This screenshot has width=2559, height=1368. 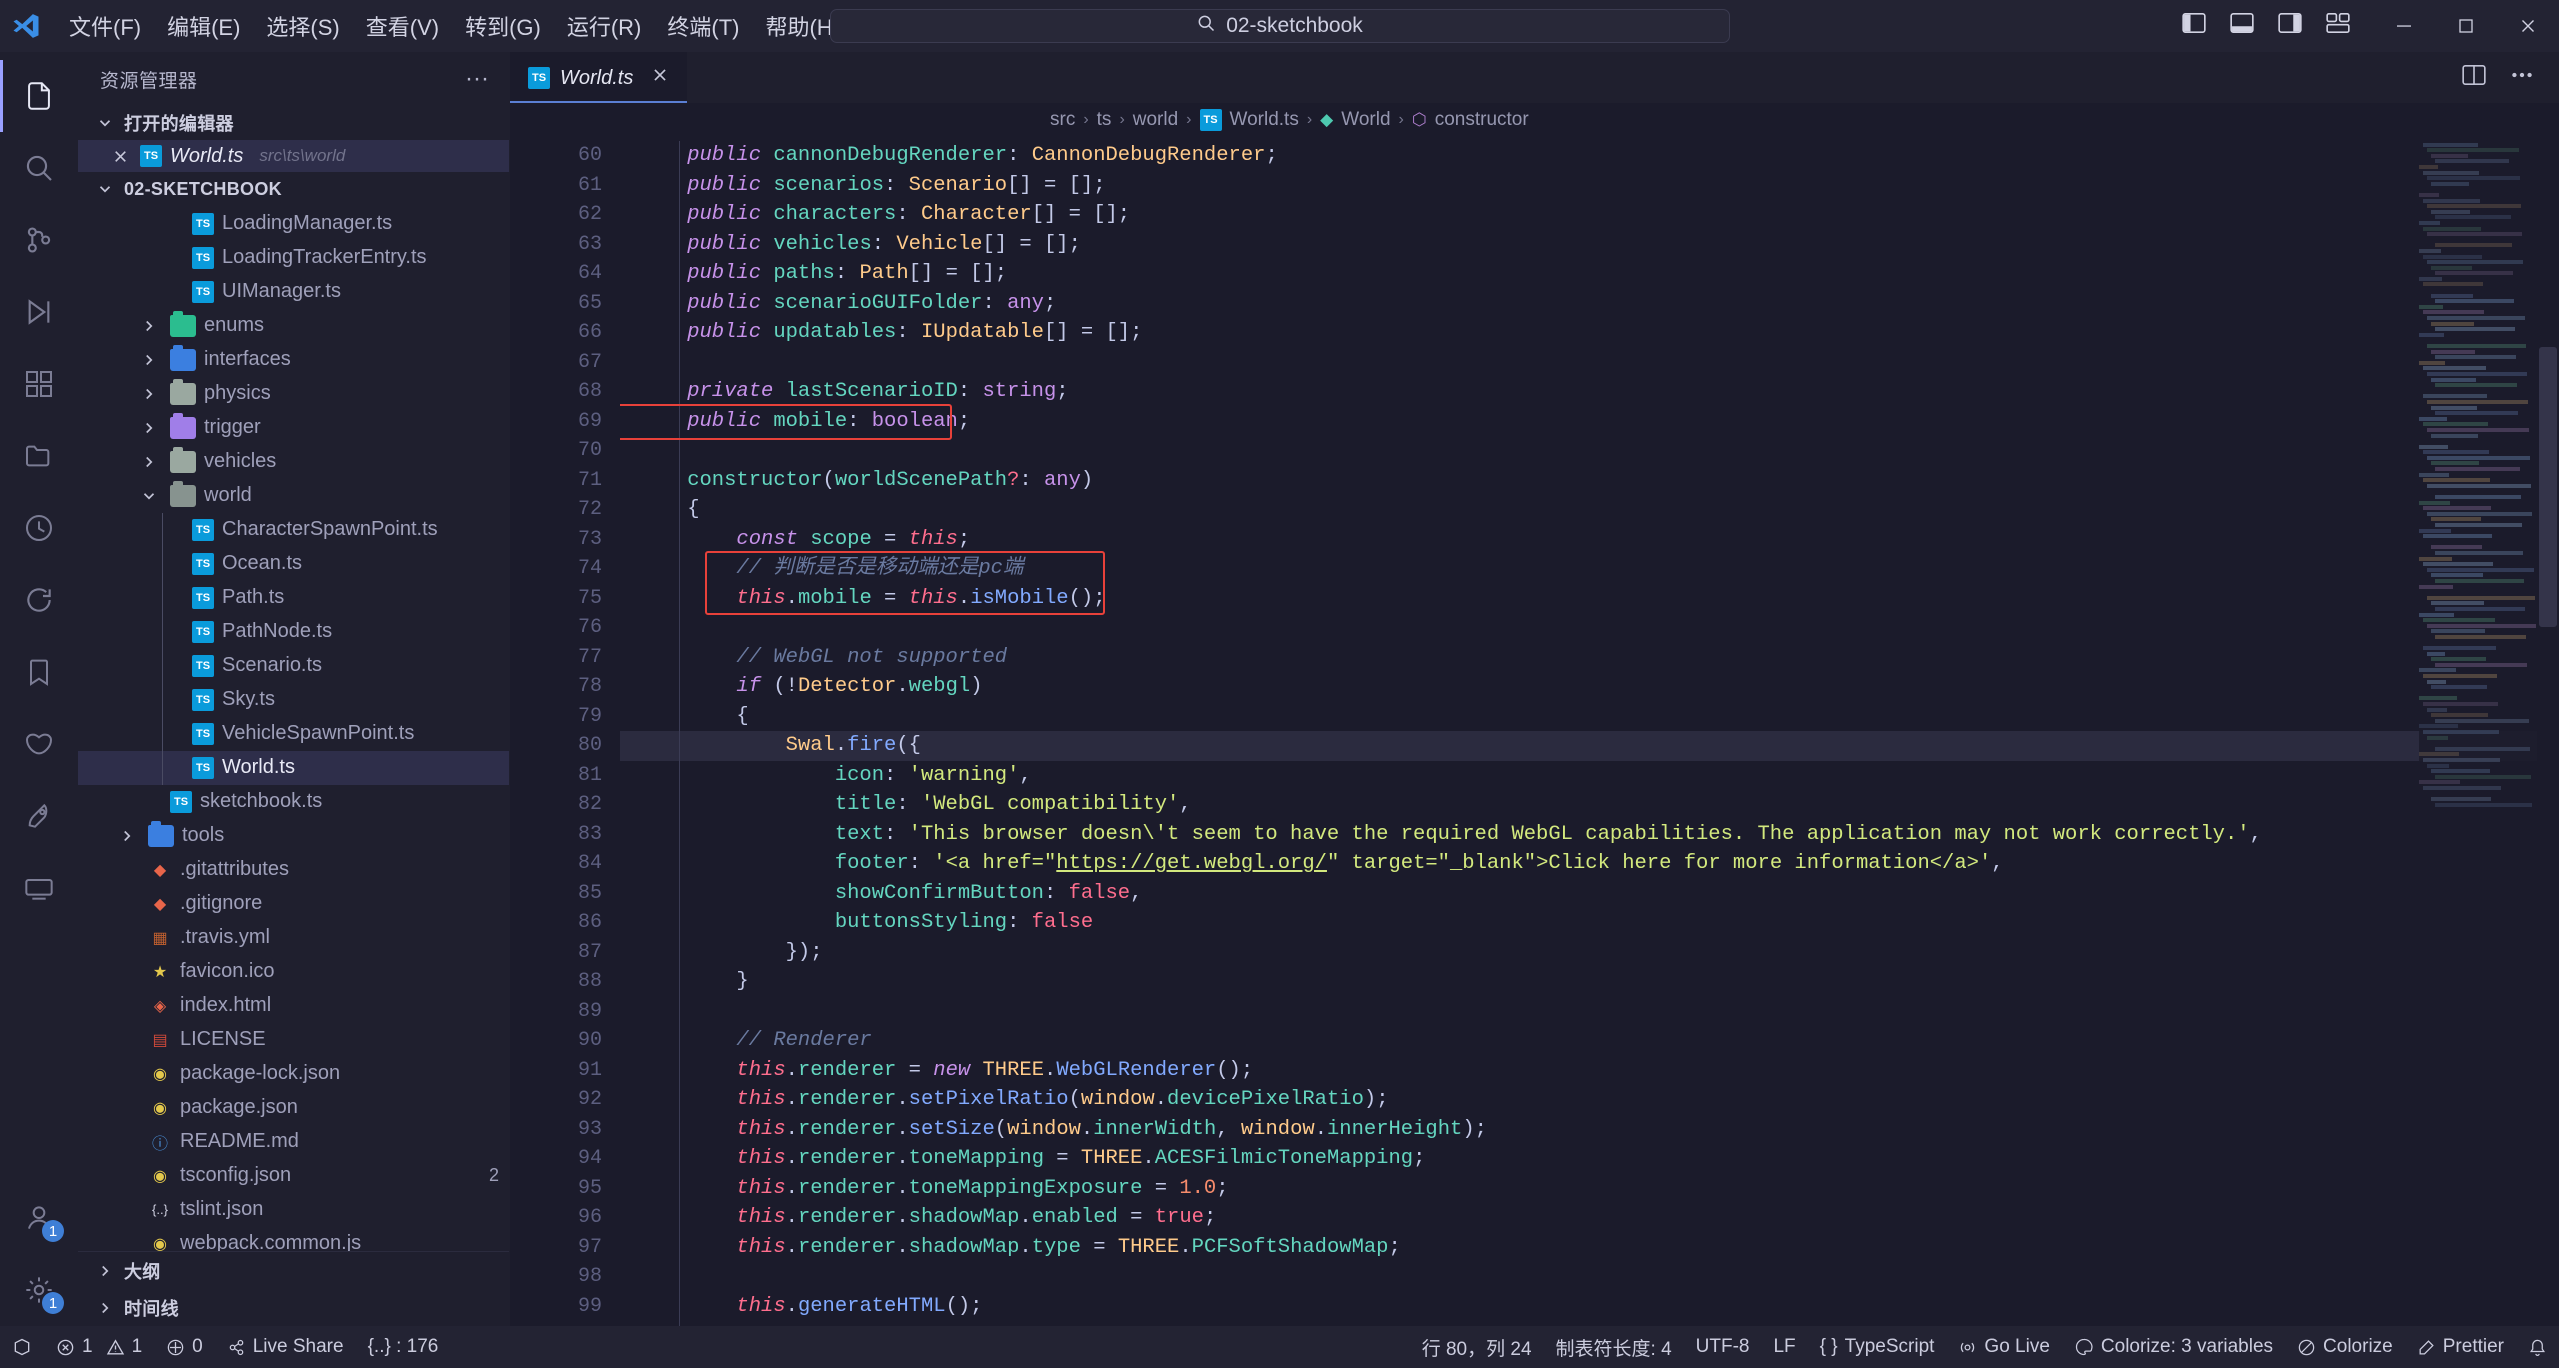 I want to click on code-line: });, so click(x=1589, y=953).